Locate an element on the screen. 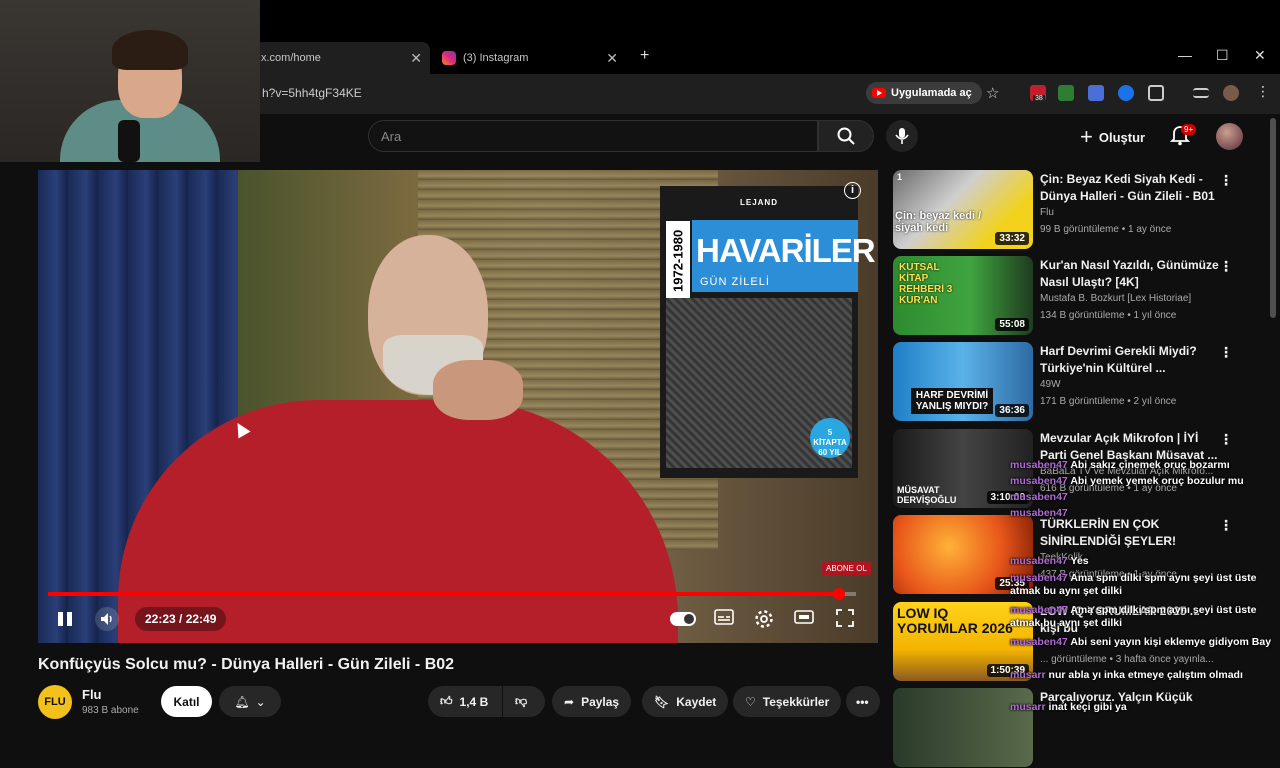 The image size is (1280, 768). theater-mode-button is located at coordinates (805, 619).